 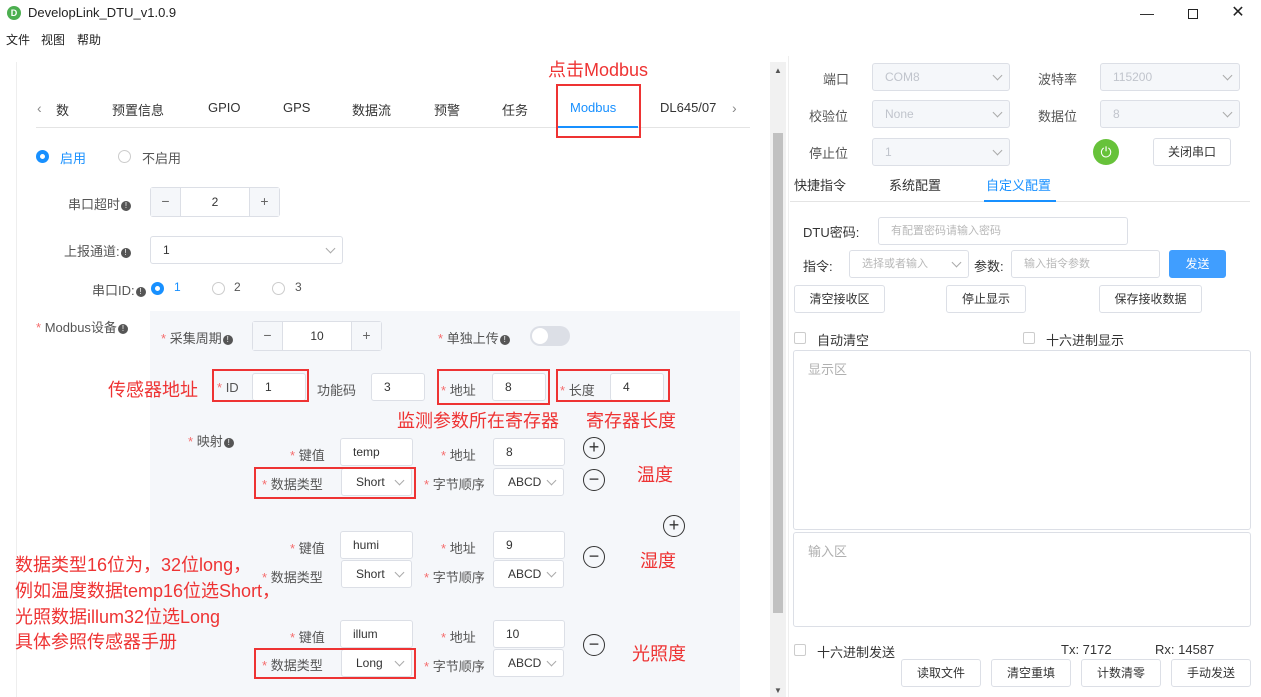 I want to click on map-addr-label: * 地址, so click(x=458, y=637).